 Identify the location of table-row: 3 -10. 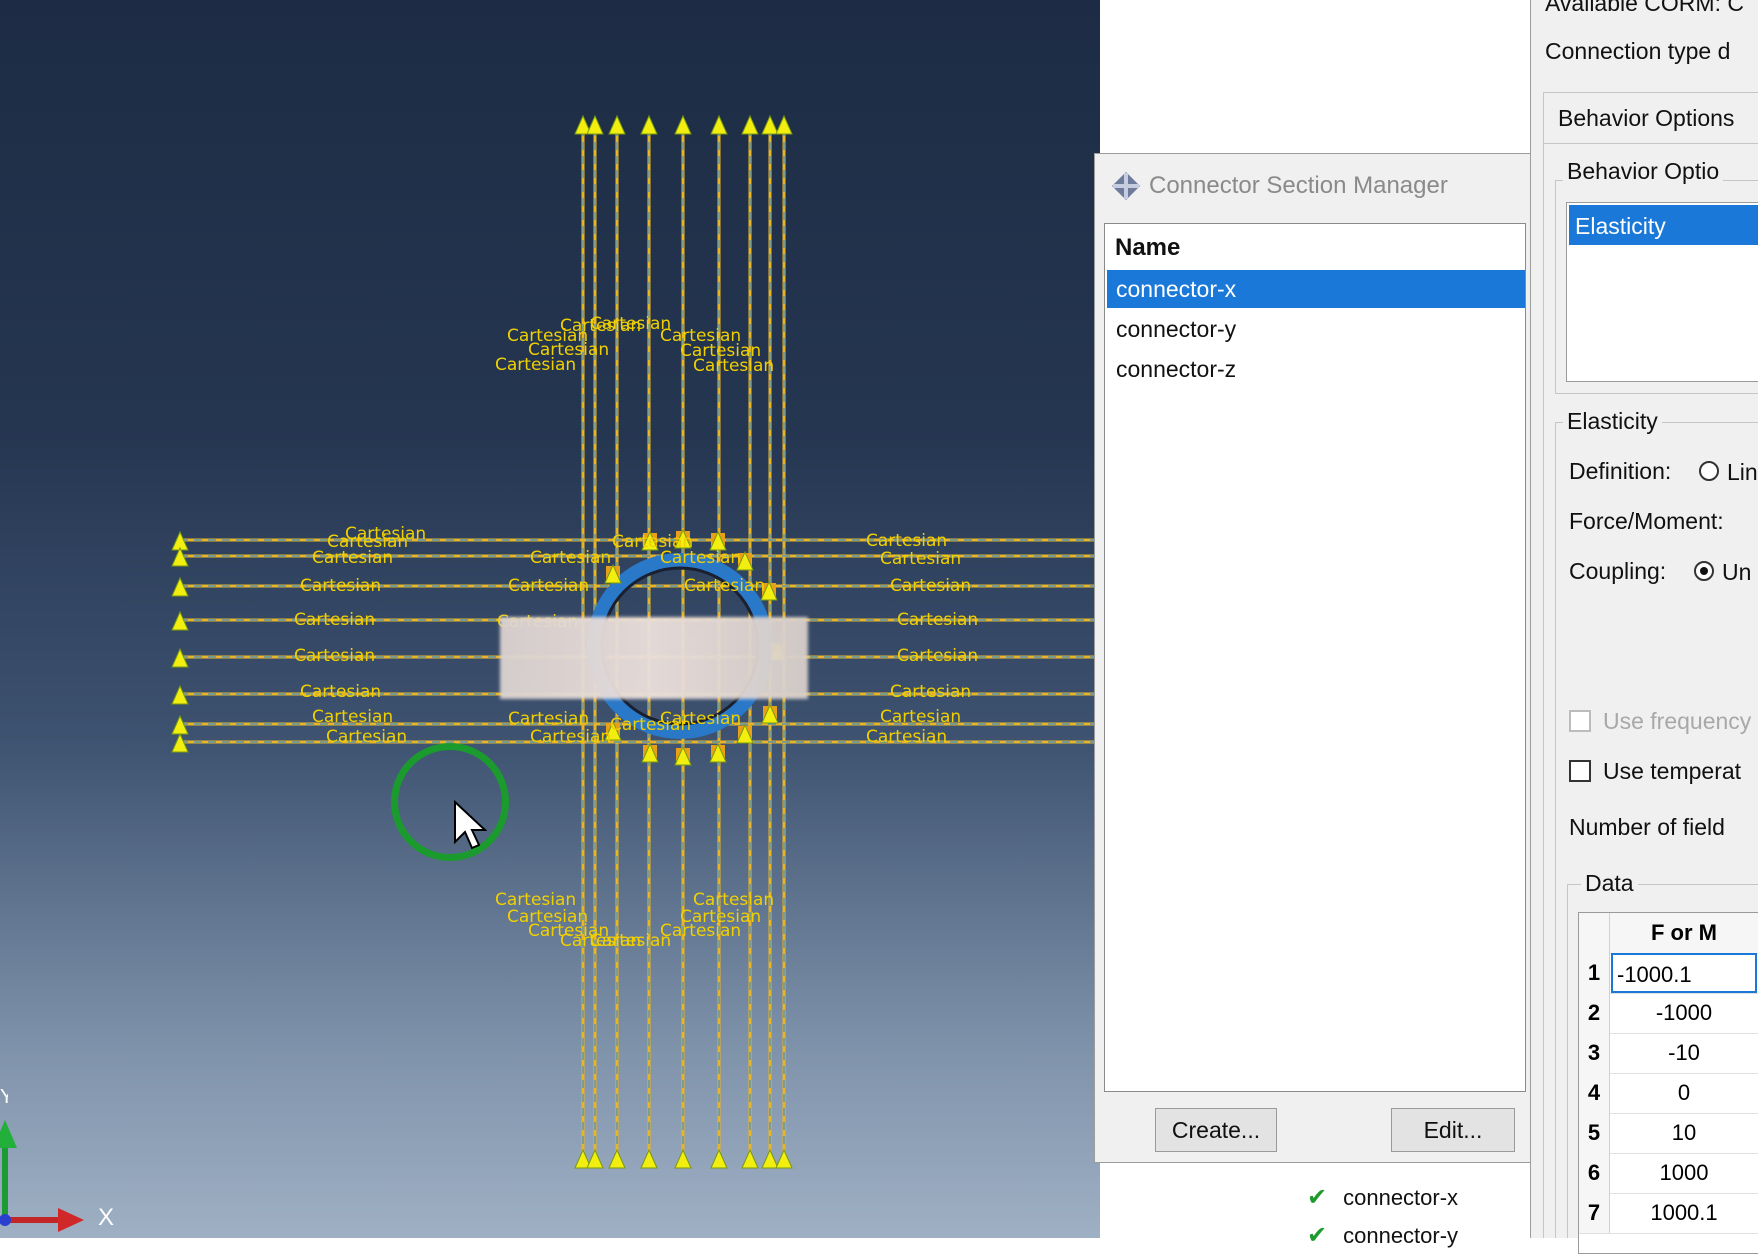
(1668, 1053).